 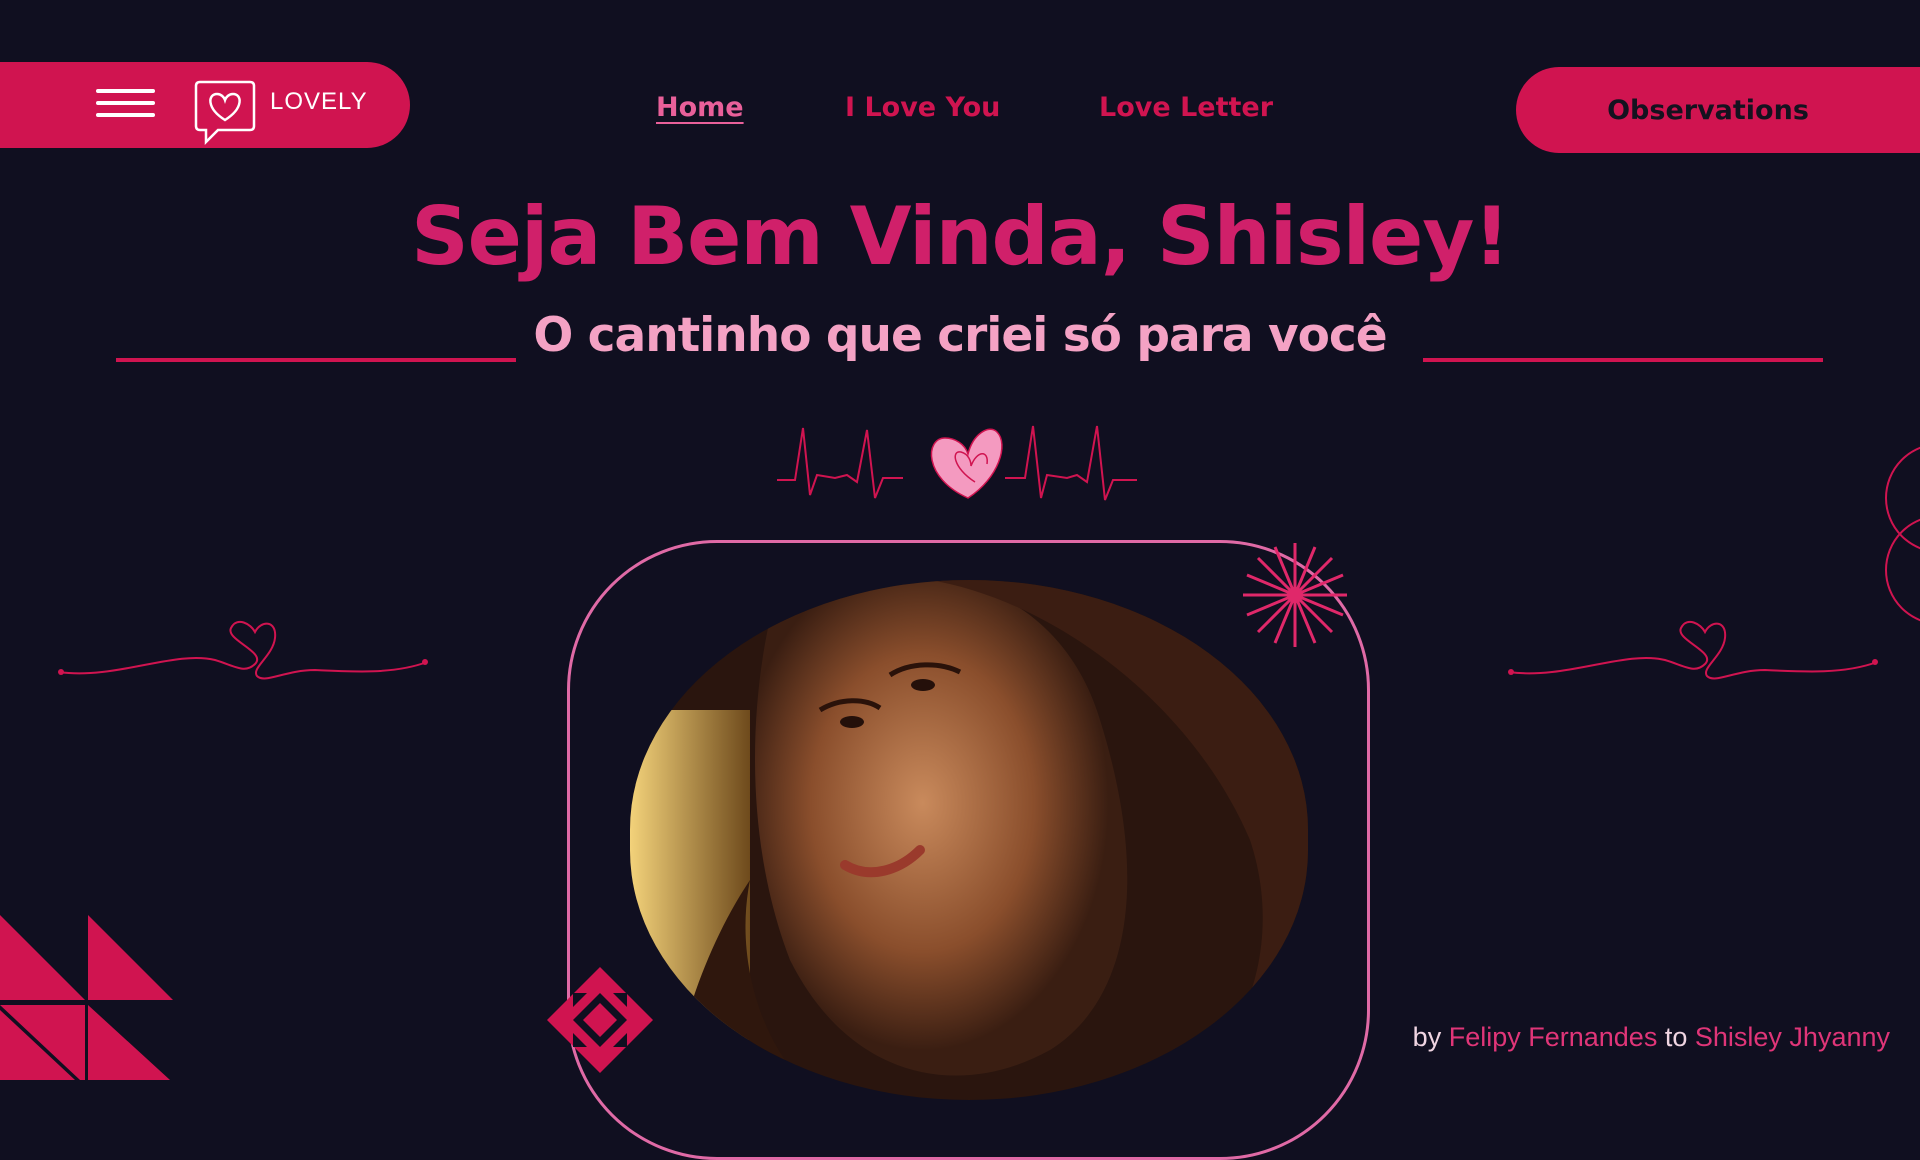 What do you see at coordinates (1623, 360) in the screenshot?
I see `subtitle-line-right` at bounding box center [1623, 360].